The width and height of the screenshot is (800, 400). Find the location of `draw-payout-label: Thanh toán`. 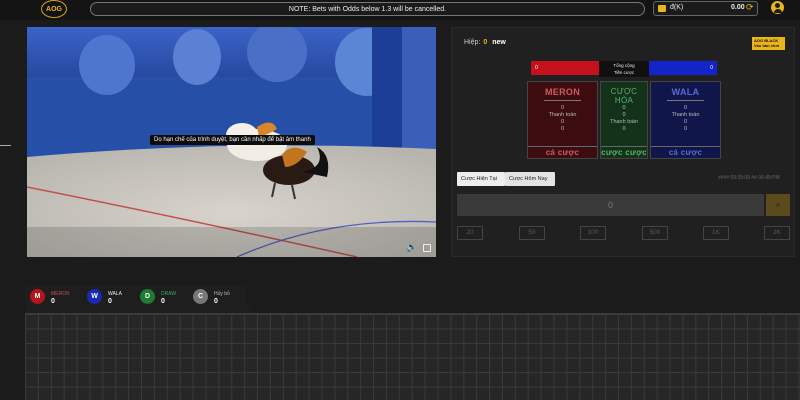

draw-payout-label: Thanh toán is located at coordinates (624, 122).